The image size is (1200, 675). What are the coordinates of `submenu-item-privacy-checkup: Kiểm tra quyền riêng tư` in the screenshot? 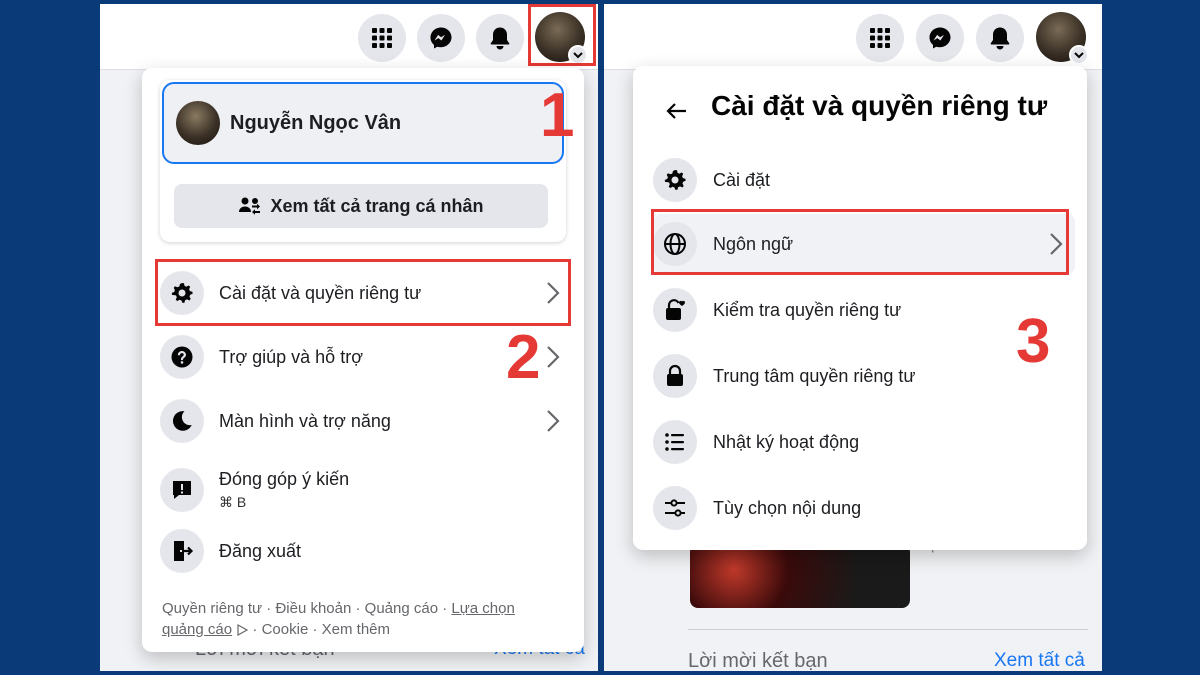 It's located at (864, 310).